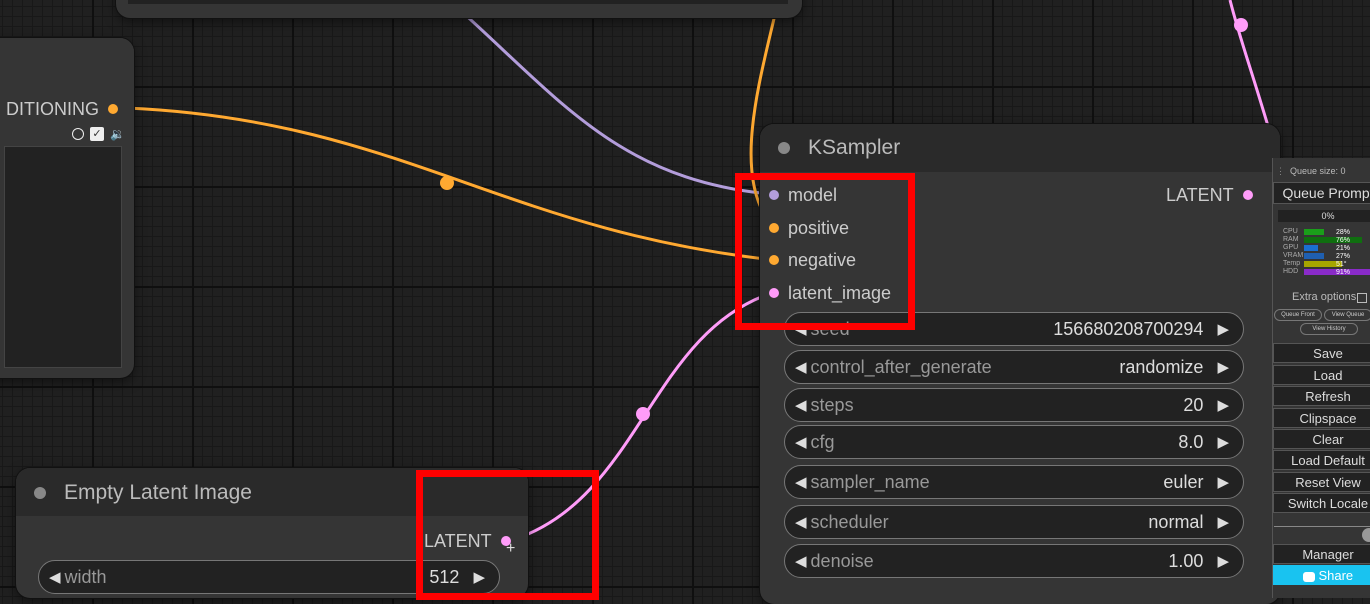 The image size is (1370, 604). Describe the element at coordinates (1321, 193) in the screenshot. I see `queue-prompt-button: Queue Prompt` at that location.